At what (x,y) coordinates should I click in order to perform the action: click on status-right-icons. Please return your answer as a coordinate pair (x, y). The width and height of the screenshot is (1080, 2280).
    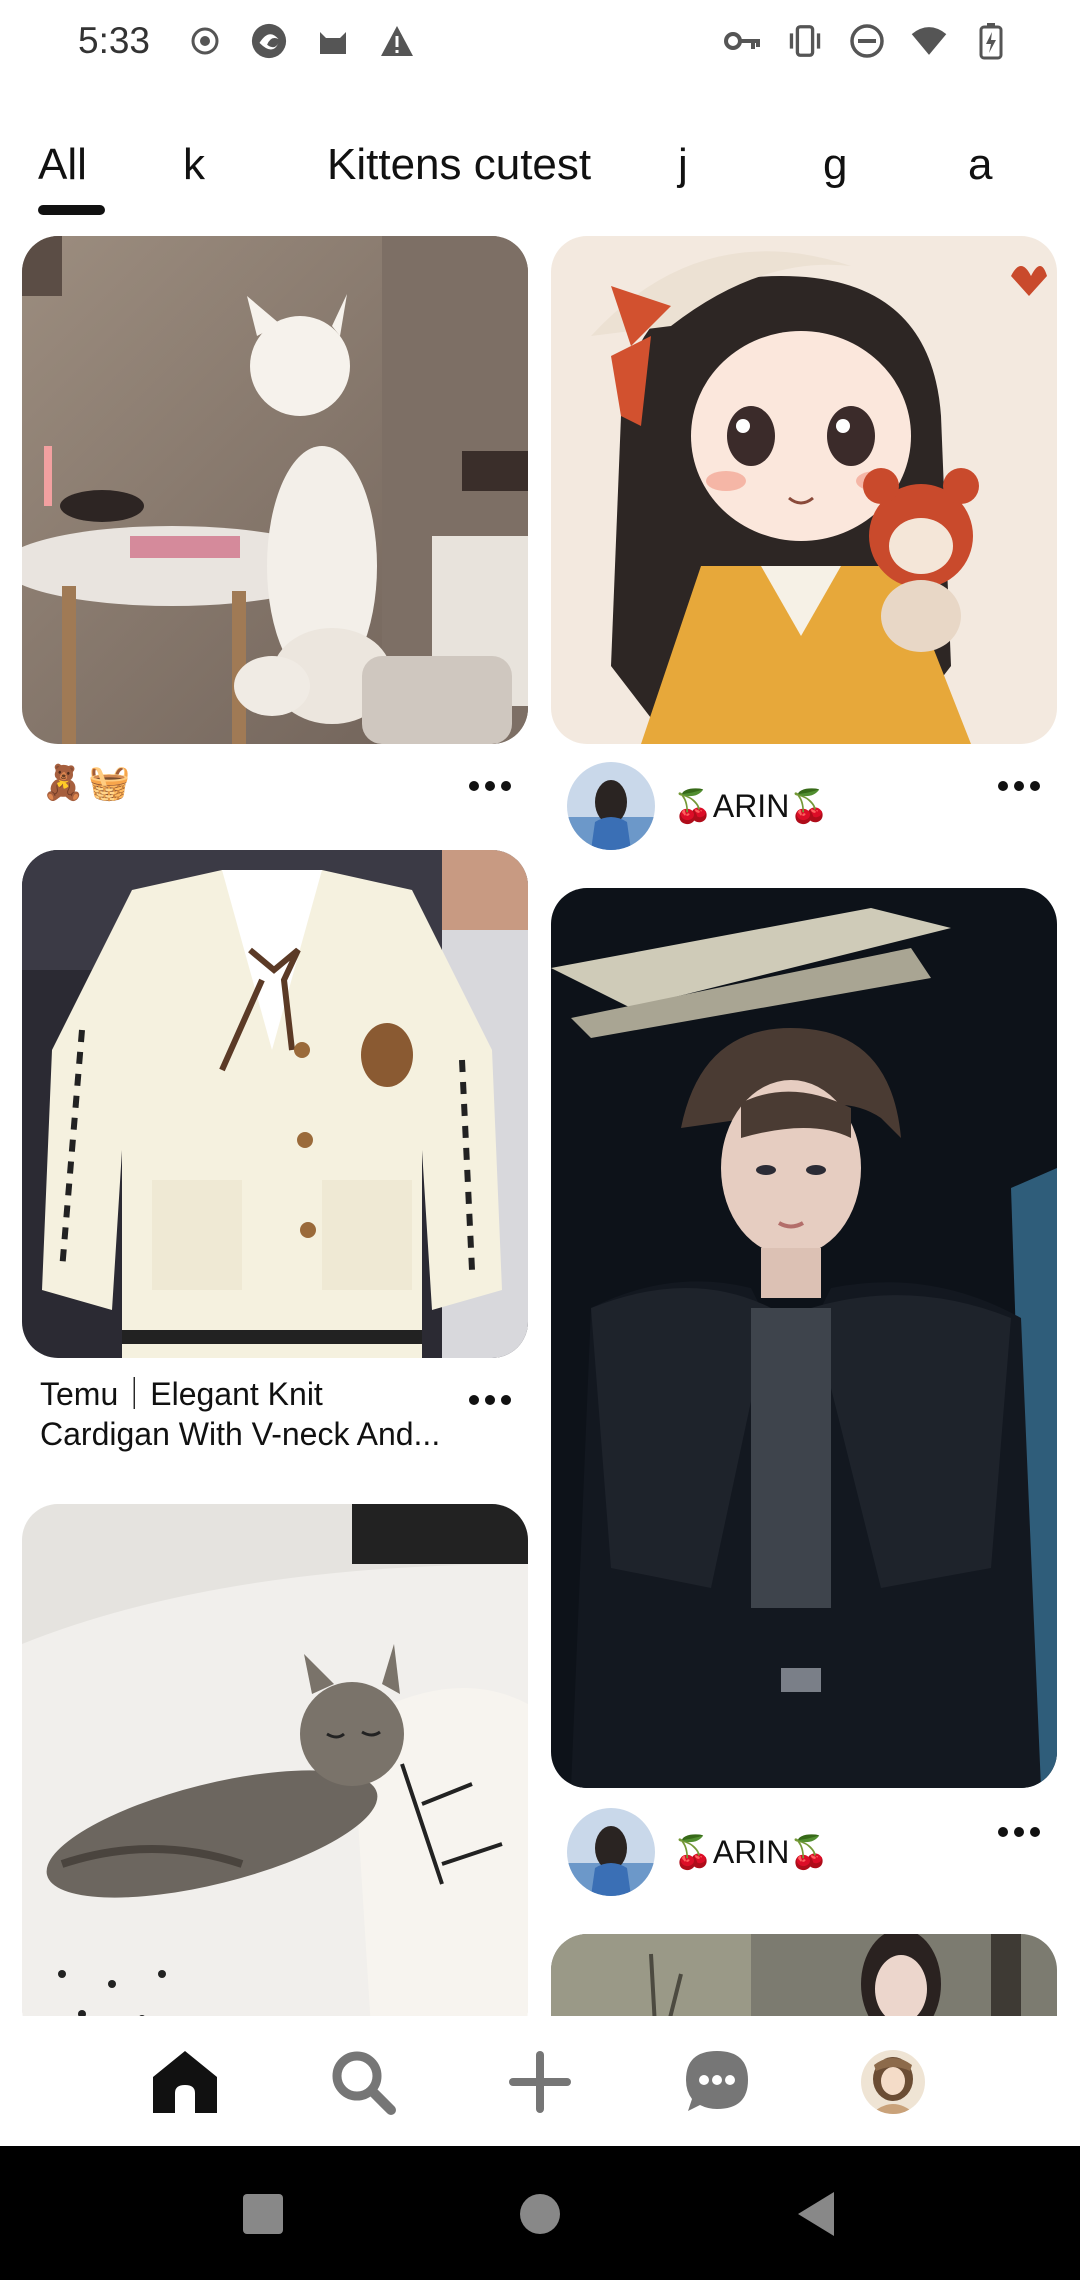
    Looking at the image, I should click on (867, 41).